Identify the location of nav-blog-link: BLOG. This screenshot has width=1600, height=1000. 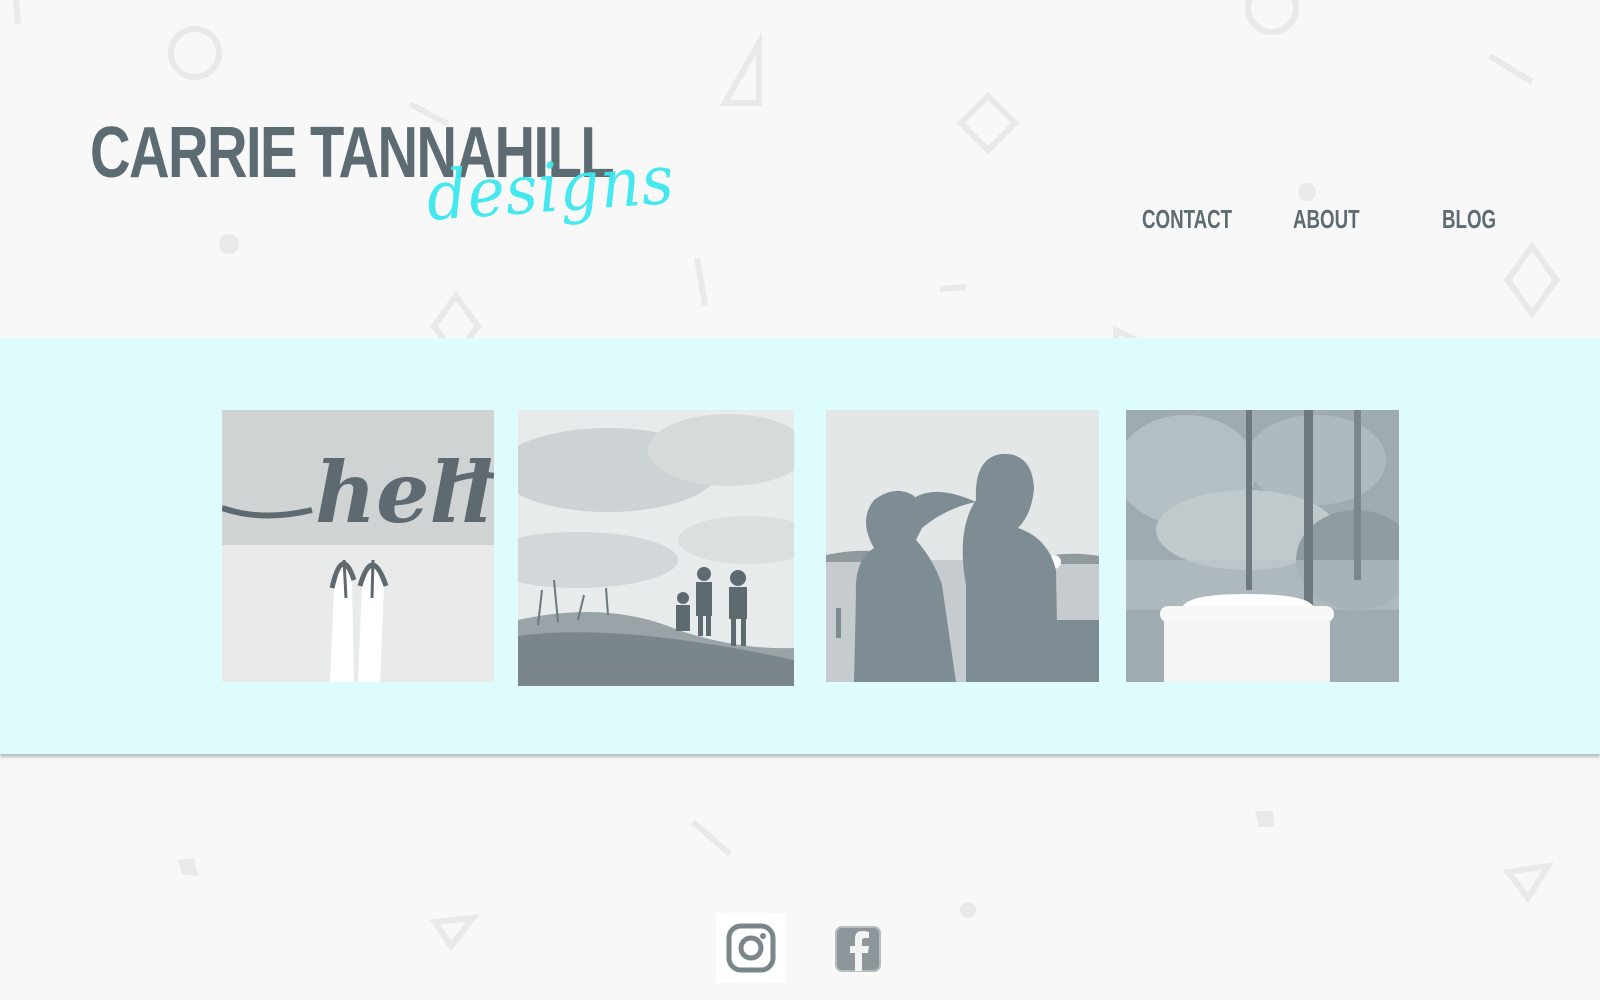
(1469, 219).